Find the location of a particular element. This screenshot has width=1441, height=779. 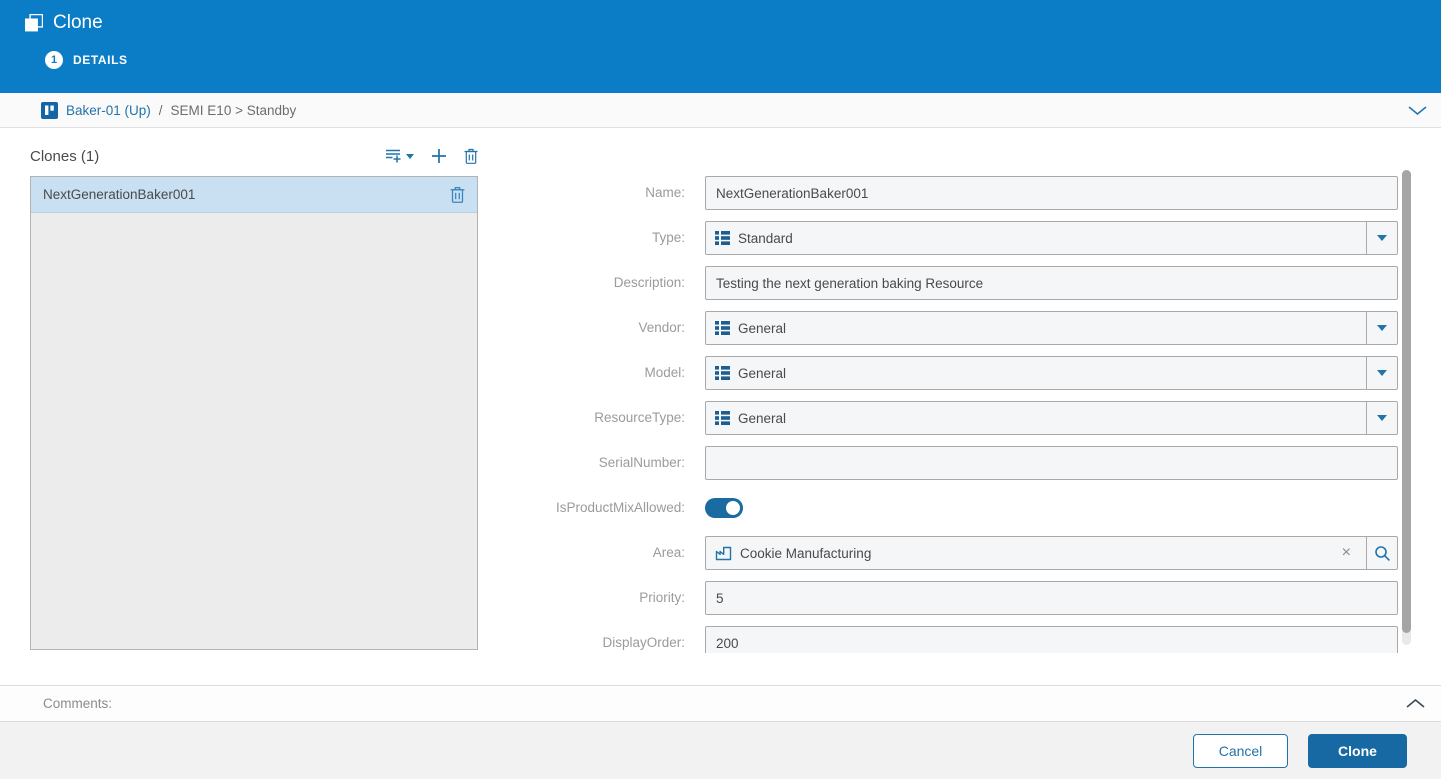

step-details: 1 DETAILS is located at coordinates (86, 60).